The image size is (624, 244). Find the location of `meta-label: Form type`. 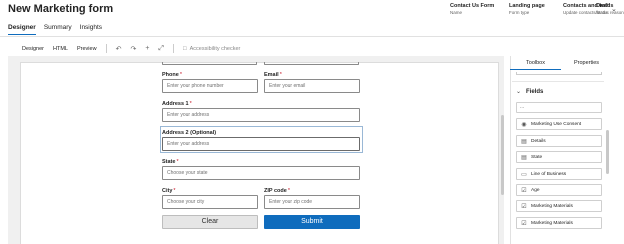

meta-label: Form type is located at coordinates (519, 12).